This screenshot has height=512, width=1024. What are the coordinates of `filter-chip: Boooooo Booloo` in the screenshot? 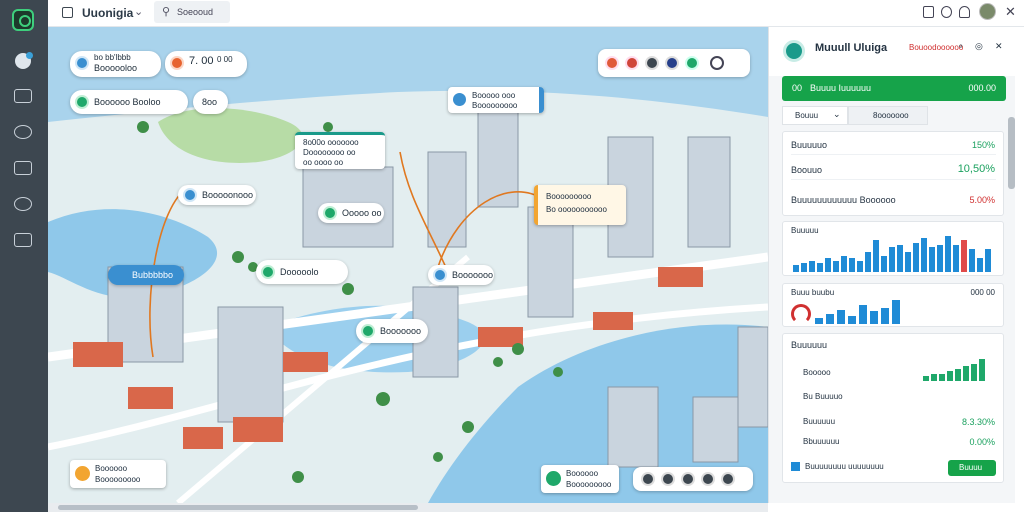 It's located at (129, 102).